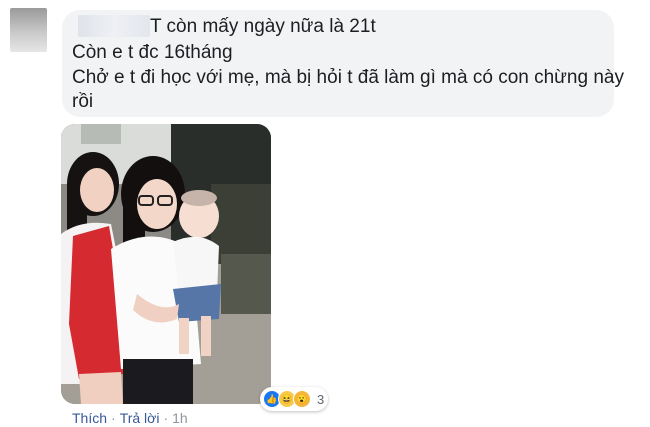  I want to click on reply-link: Trả lời, so click(140, 418).